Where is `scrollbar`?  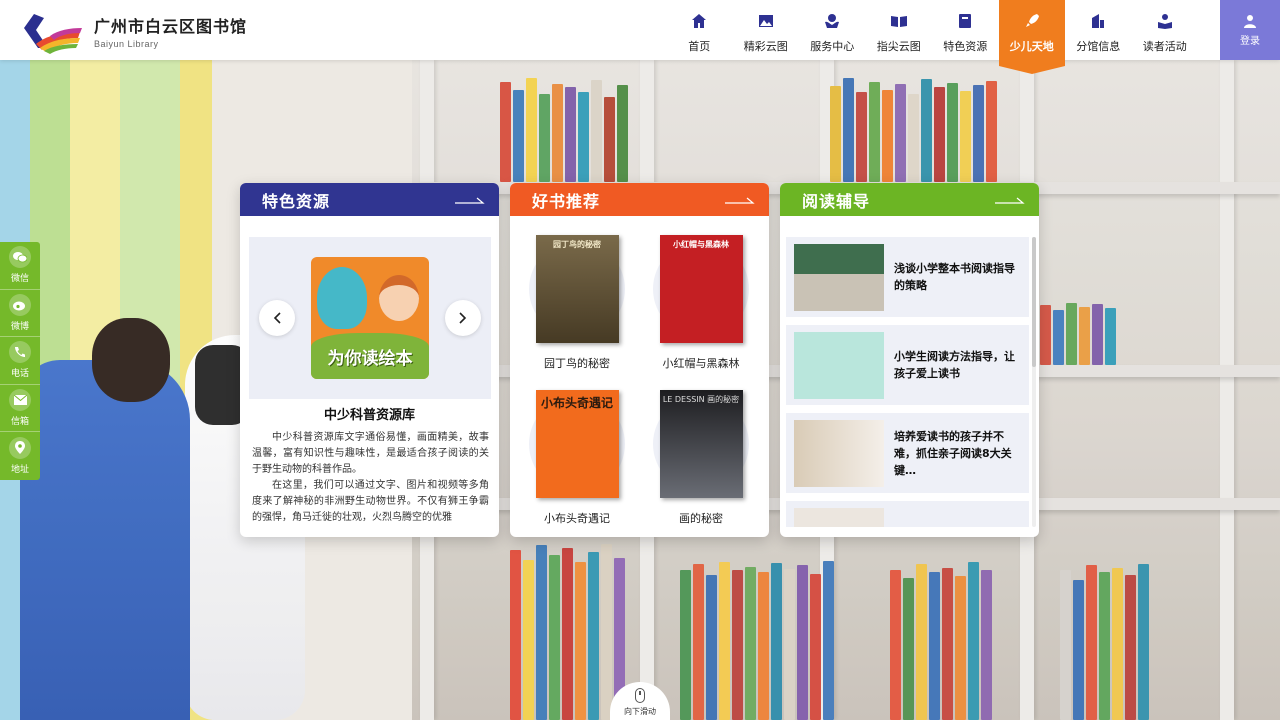 scrollbar is located at coordinates (1034, 382).